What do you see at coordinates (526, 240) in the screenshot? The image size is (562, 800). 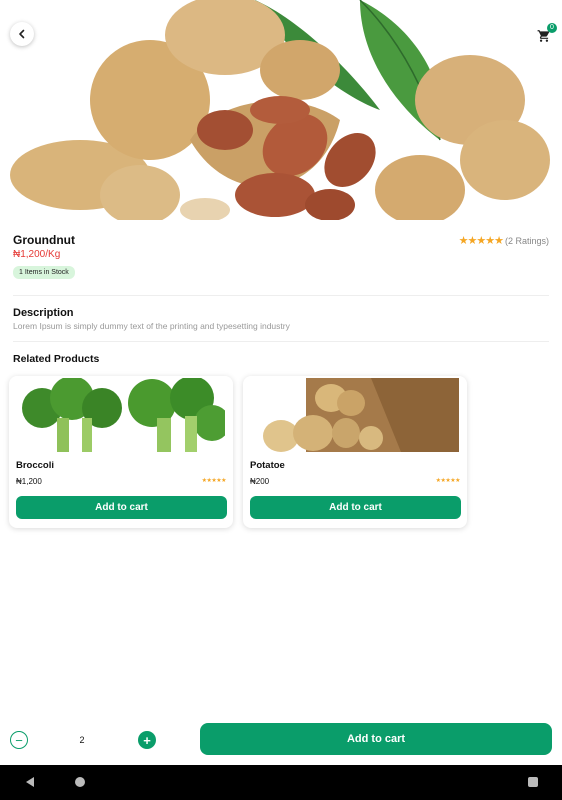 I see `rating-count: (2 Ratings)` at bounding box center [526, 240].